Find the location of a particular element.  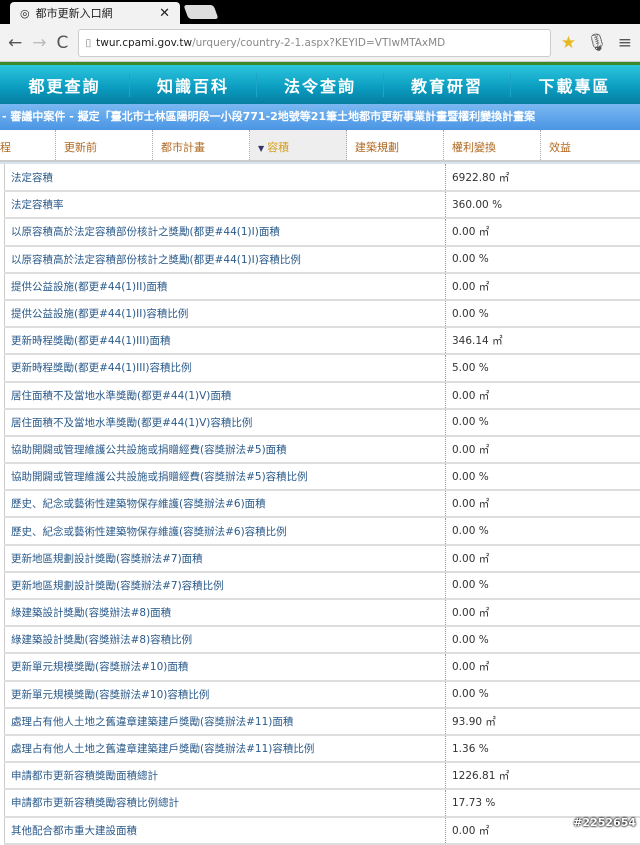

url-host: twur.cpami.gov.tw is located at coordinates (144, 43).